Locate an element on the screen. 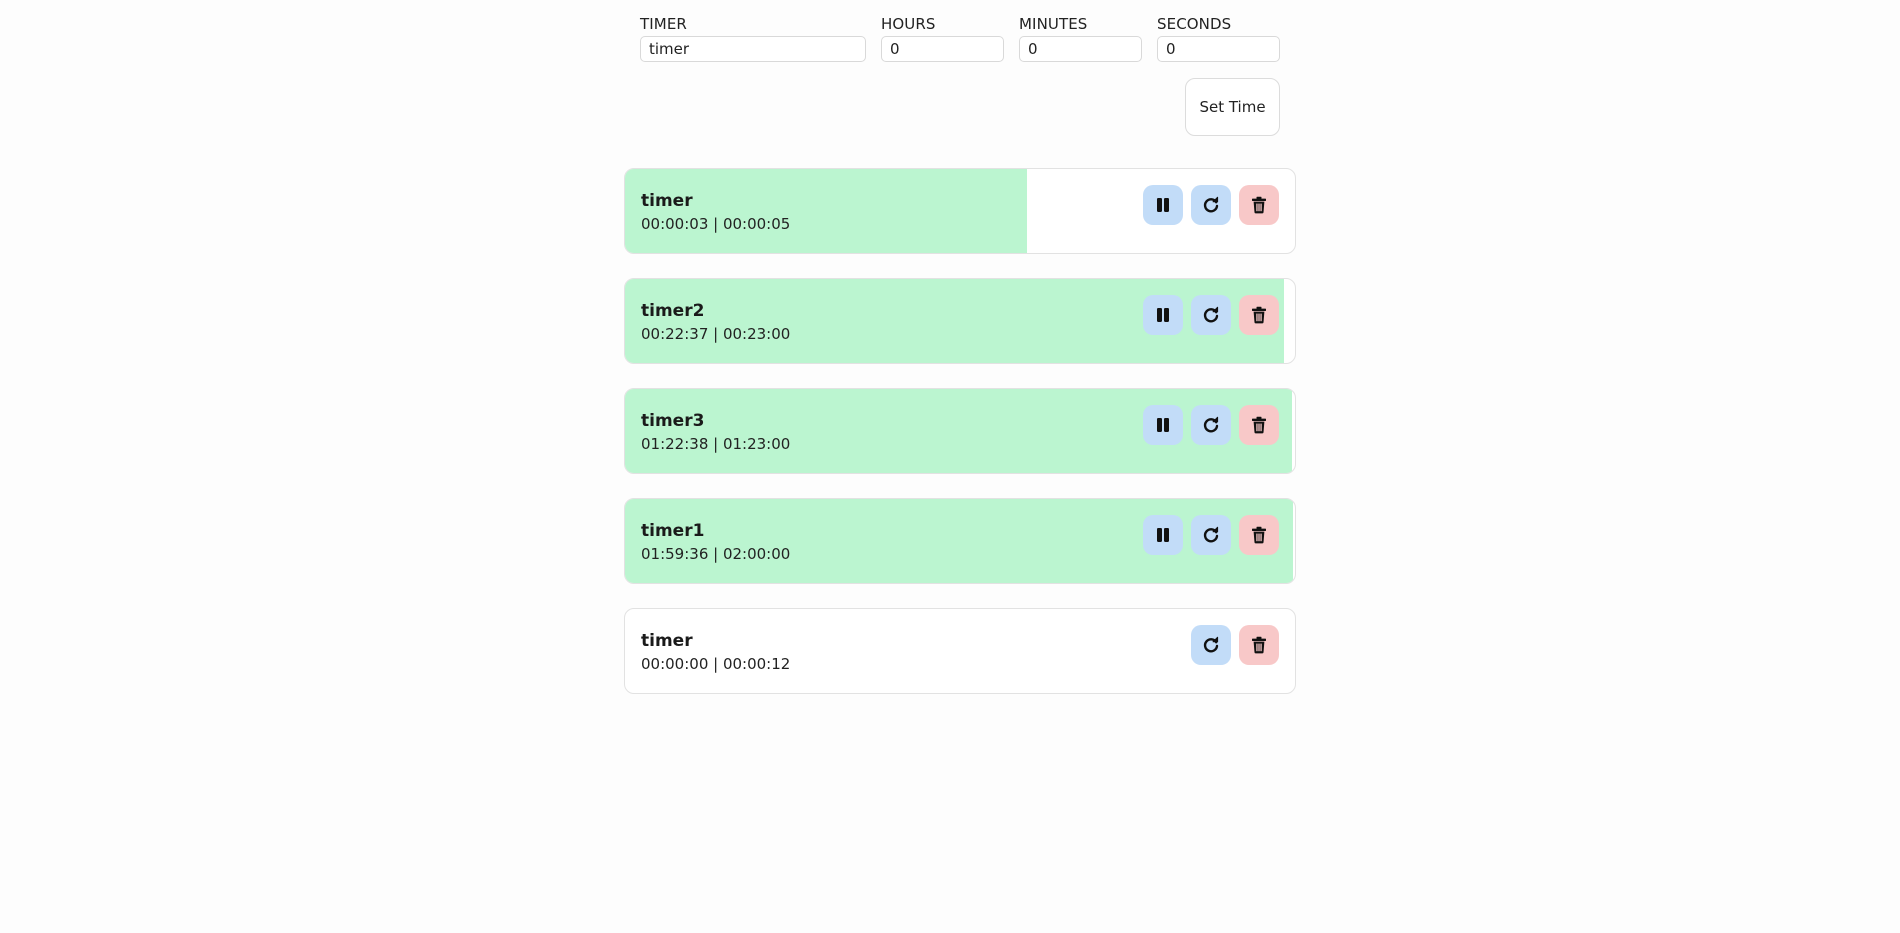 The height and width of the screenshot is (933, 1900). timer-card: timer1 01:59:36 | 02:00:00 is located at coordinates (960, 541).